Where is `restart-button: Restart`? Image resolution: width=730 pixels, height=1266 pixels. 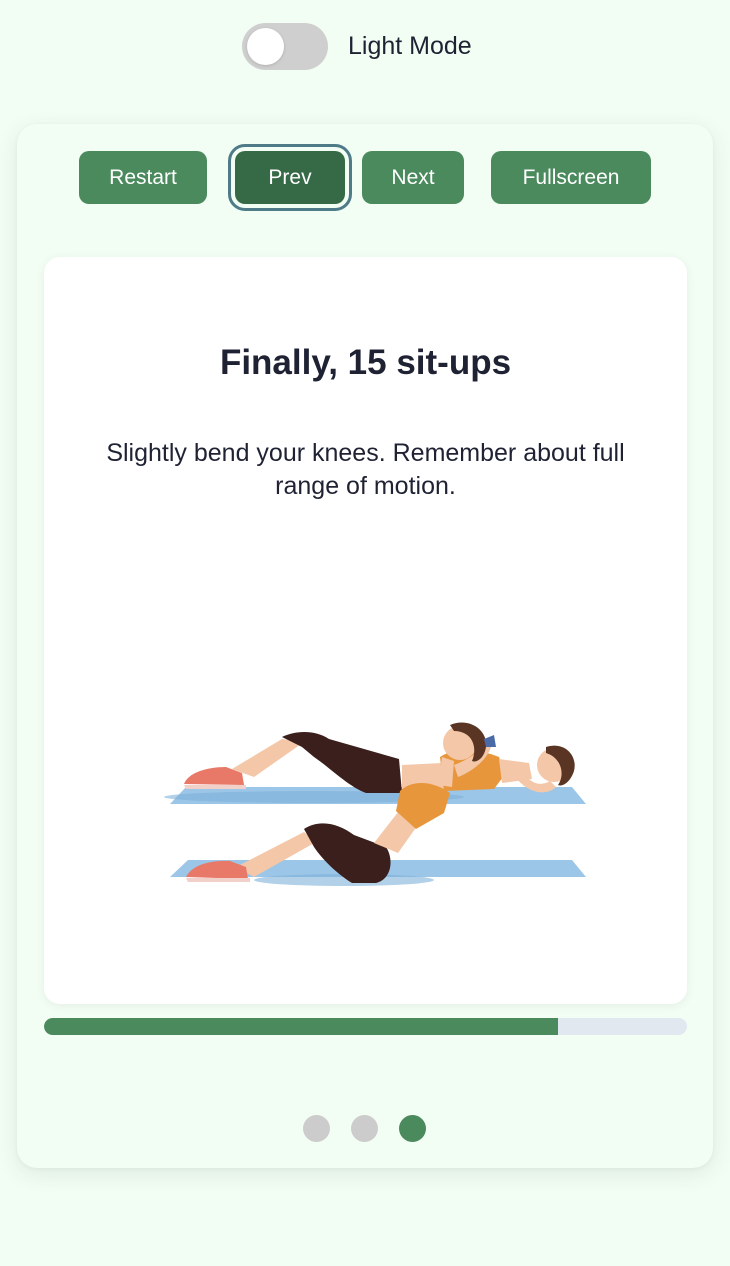 restart-button: Restart is located at coordinates (143, 177).